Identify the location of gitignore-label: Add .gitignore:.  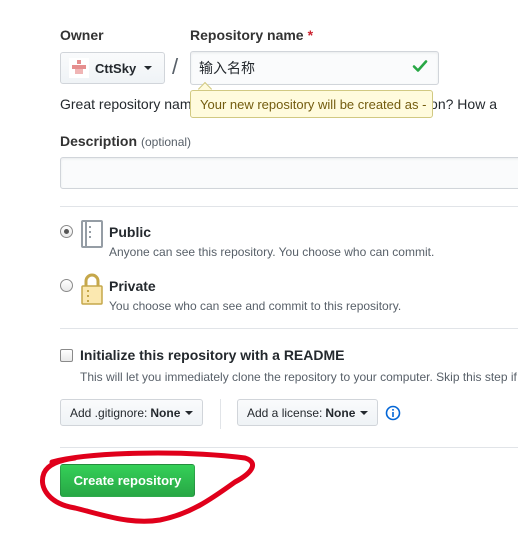
(109, 412).